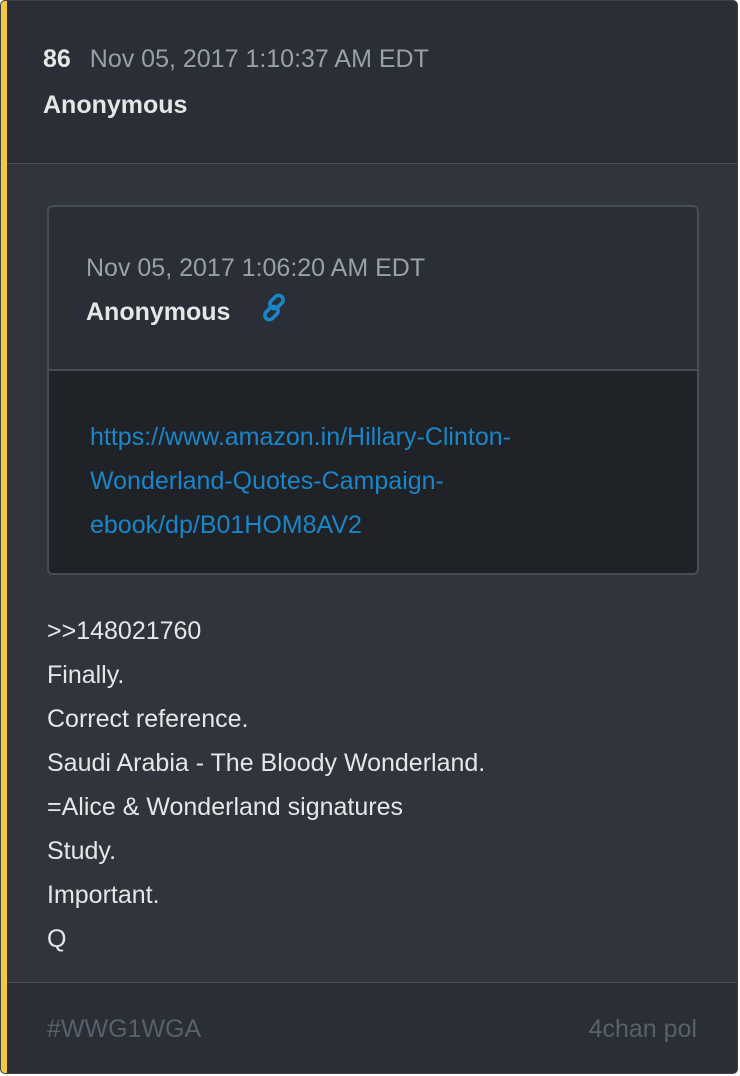 The width and height of the screenshot is (740, 1076). What do you see at coordinates (124, 1029) in the screenshot?
I see `footer-hashtag: #WWG1WGA` at bounding box center [124, 1029].